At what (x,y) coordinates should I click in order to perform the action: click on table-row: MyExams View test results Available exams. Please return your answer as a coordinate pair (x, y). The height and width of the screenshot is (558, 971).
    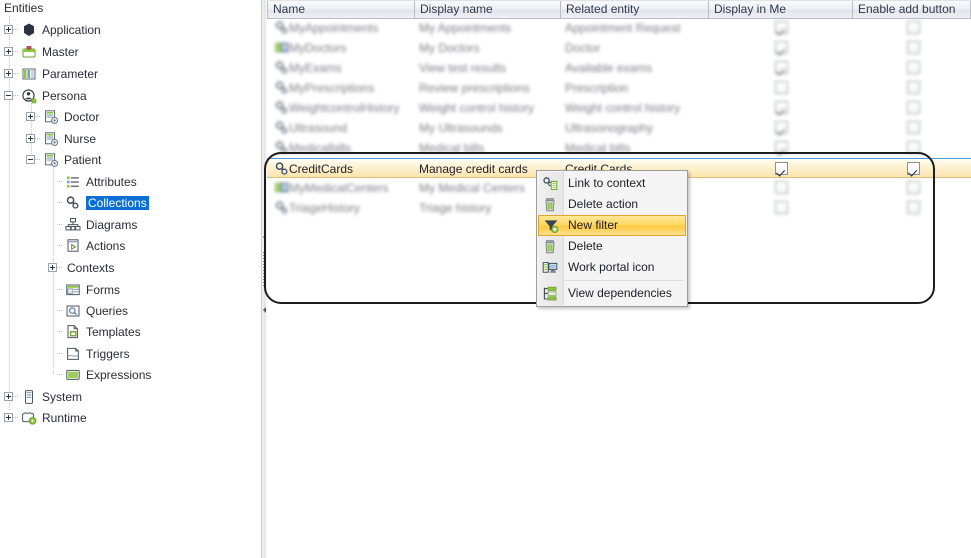
    Looking at the image, I should click on (619, 68).